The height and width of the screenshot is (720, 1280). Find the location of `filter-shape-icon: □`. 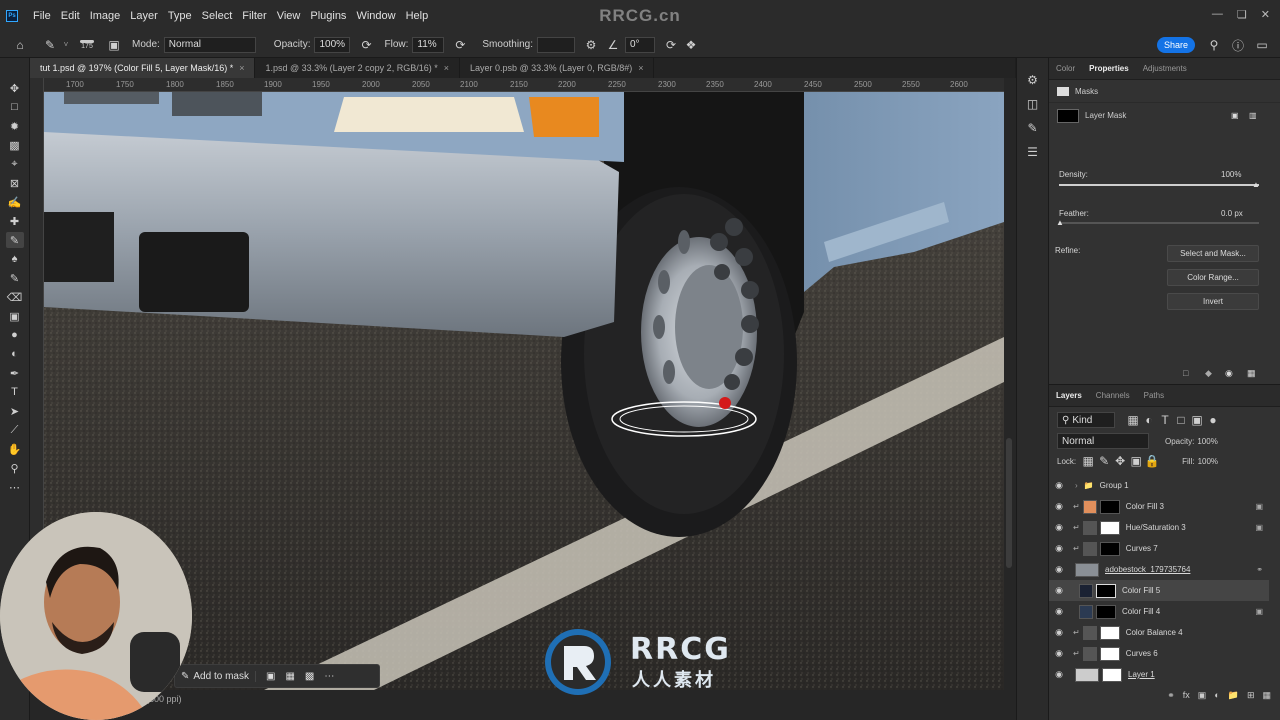

filter-shape-icon: □ is located at coordinates (1181, 420).